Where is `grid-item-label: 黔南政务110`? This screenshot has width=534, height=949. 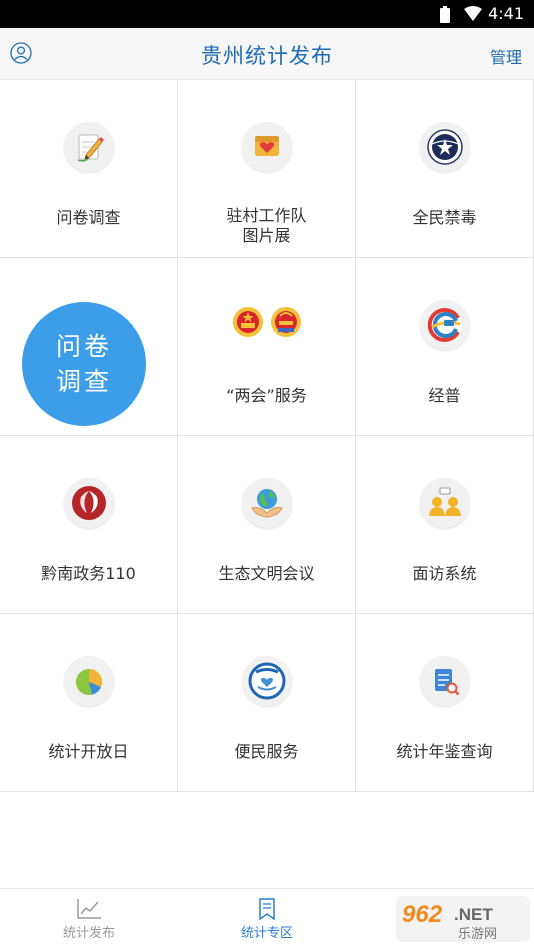
grid-item-label: 黔南政务110 is located at coordinates (88, 573).